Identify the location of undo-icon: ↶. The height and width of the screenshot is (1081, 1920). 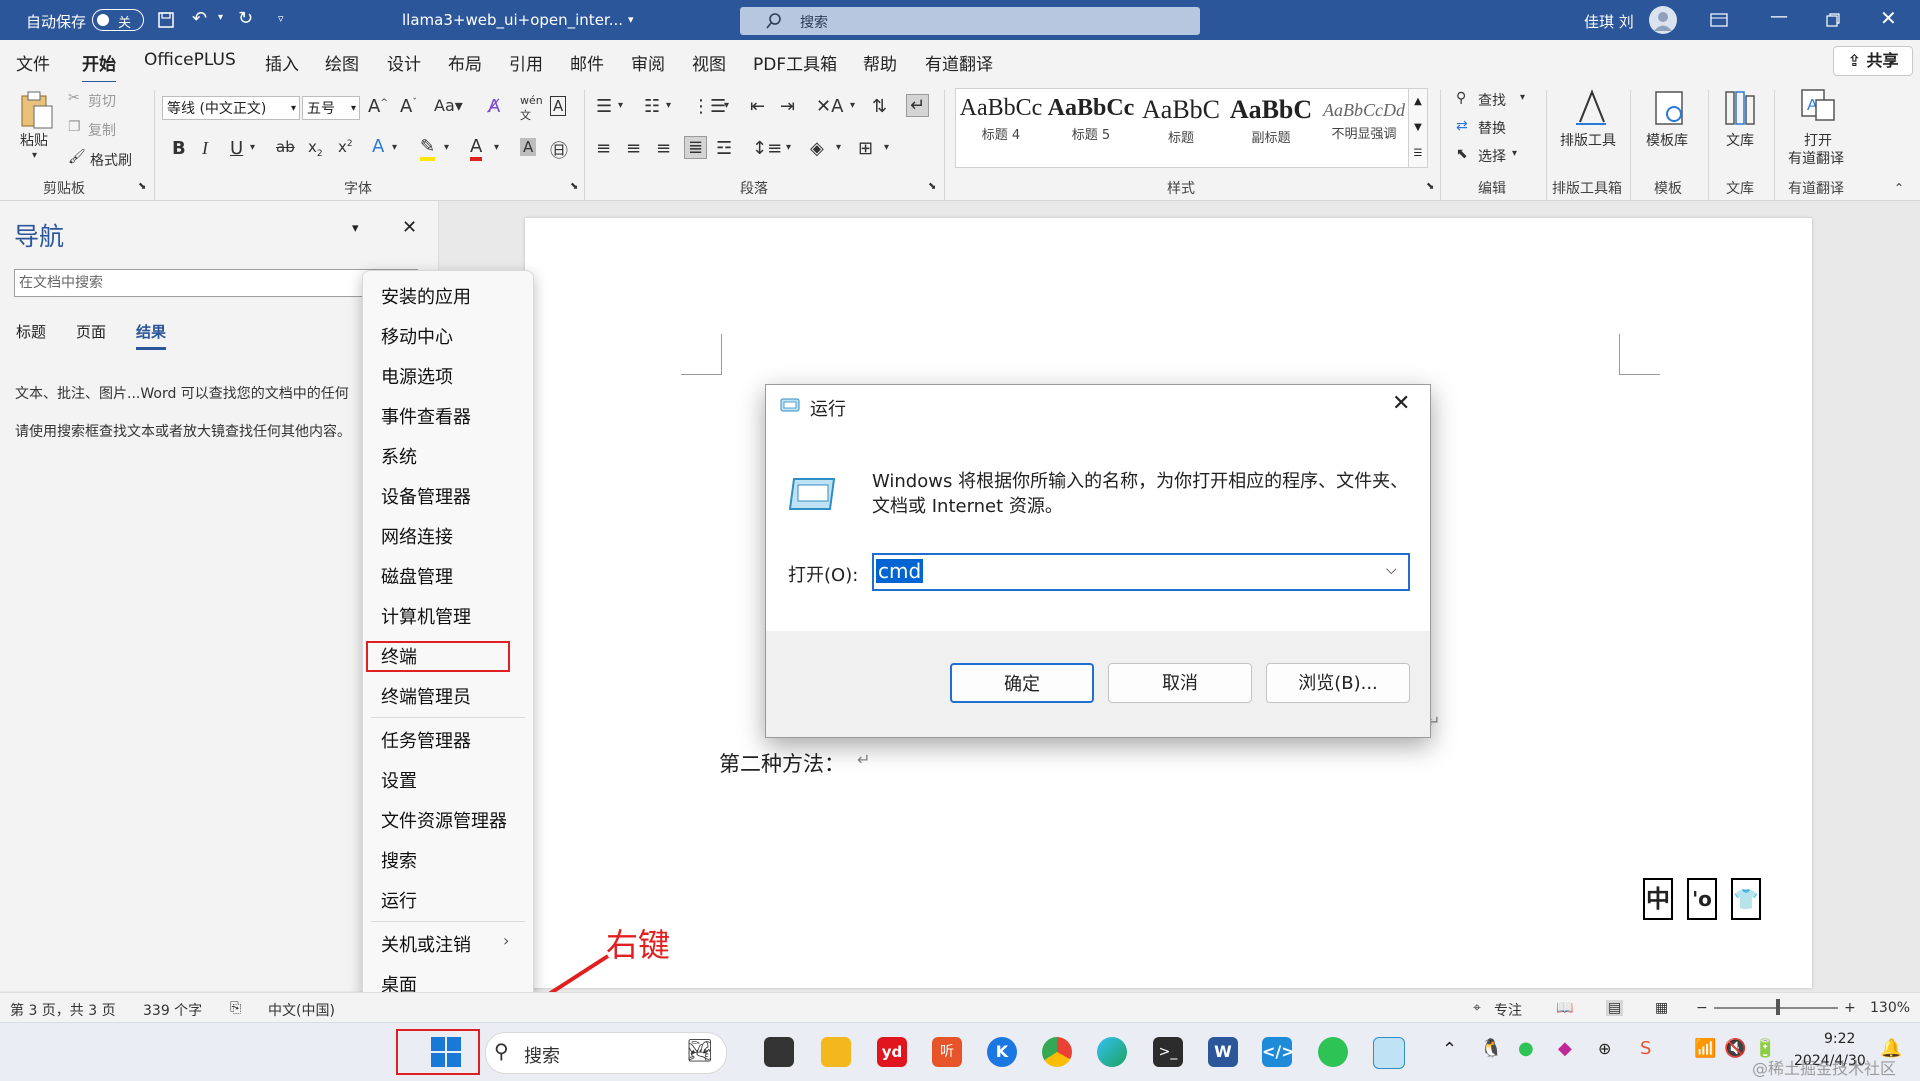
(199, 18).